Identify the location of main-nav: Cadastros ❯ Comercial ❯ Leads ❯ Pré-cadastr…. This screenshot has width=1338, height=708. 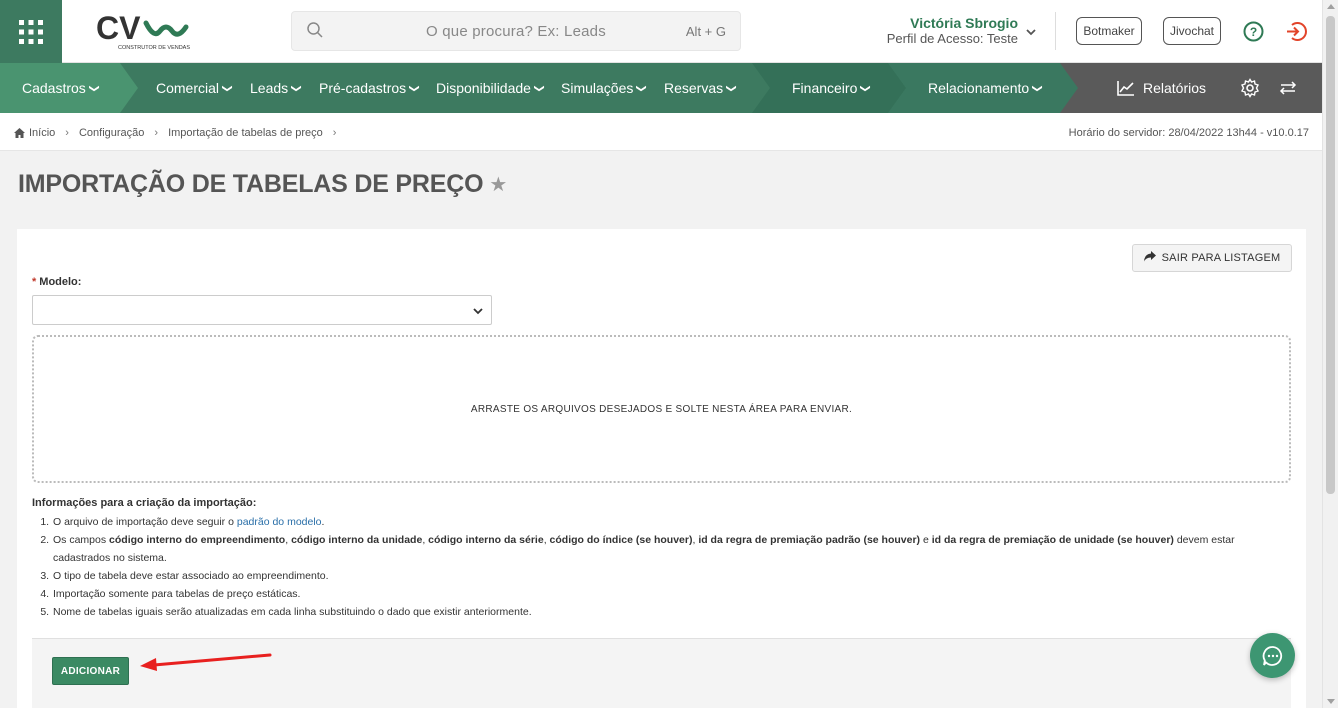
(661, 88).